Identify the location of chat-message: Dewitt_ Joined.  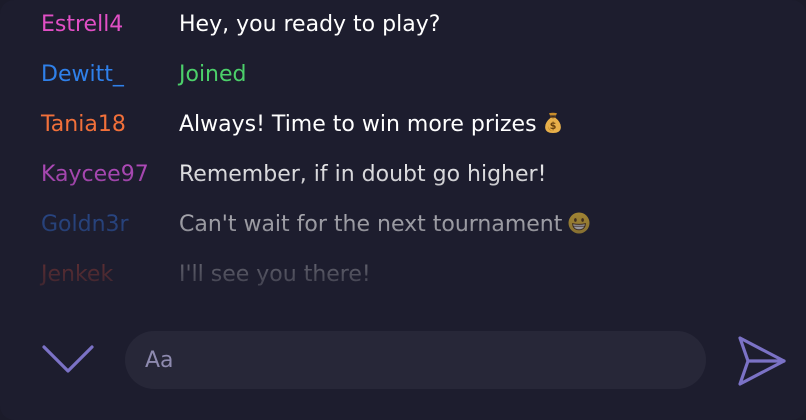
(403, 75).